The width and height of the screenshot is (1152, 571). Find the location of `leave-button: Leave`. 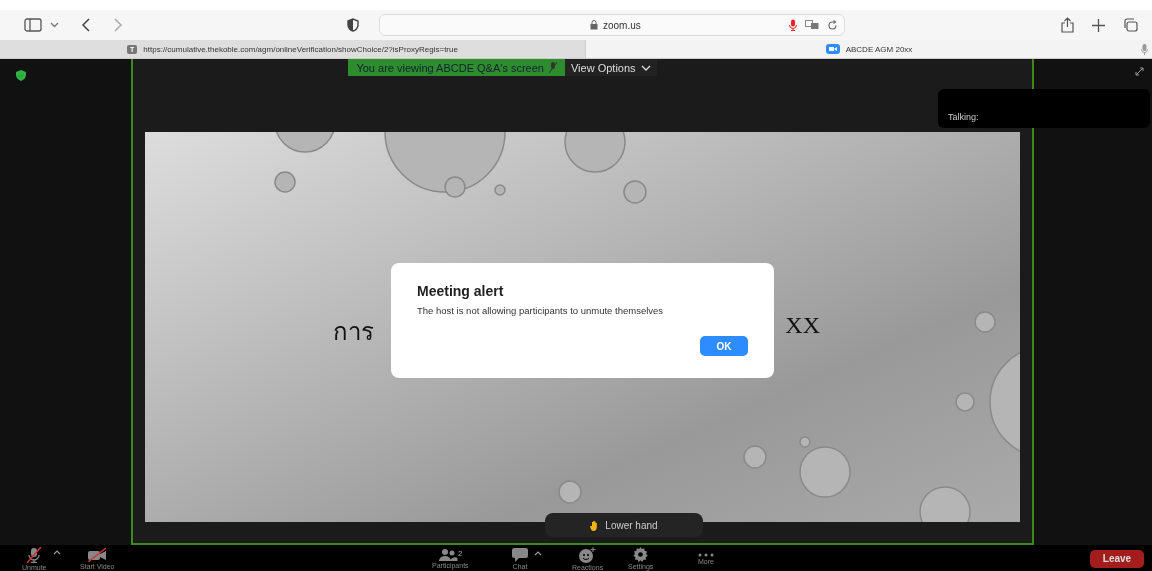

leave-button: Leave is located at coordinates (1117, 558).